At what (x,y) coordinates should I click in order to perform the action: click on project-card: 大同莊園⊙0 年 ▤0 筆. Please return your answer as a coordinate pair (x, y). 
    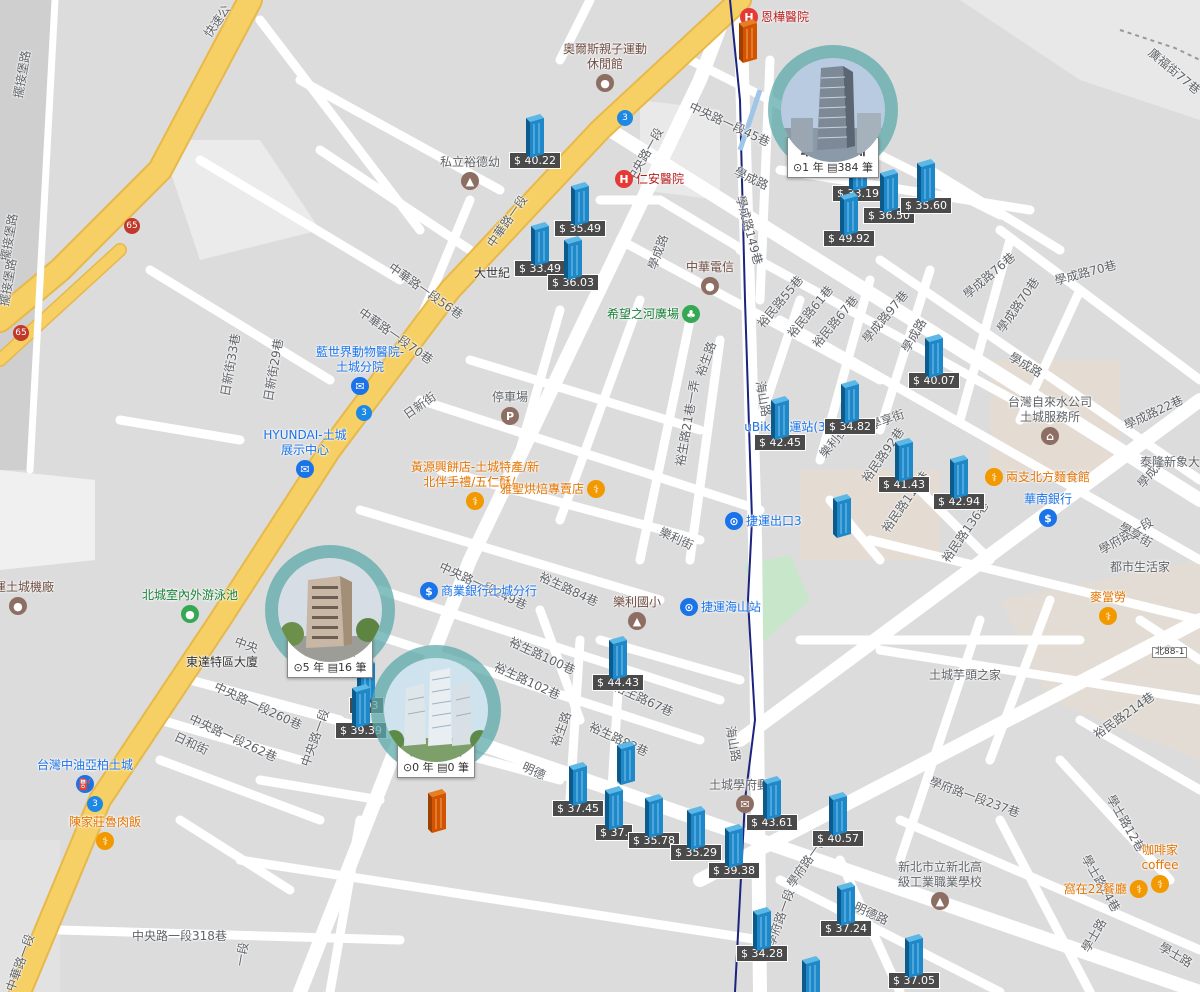
    Looking at the image, I should click on (436, 711).